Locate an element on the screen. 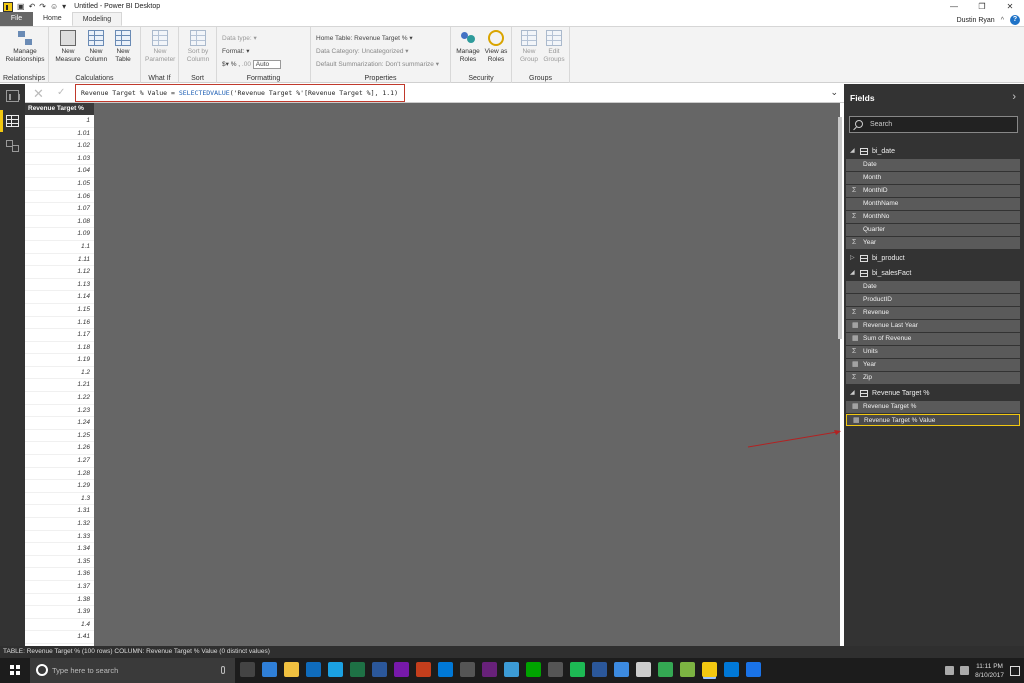  microphone-icon is located at coordinates (223, 670).